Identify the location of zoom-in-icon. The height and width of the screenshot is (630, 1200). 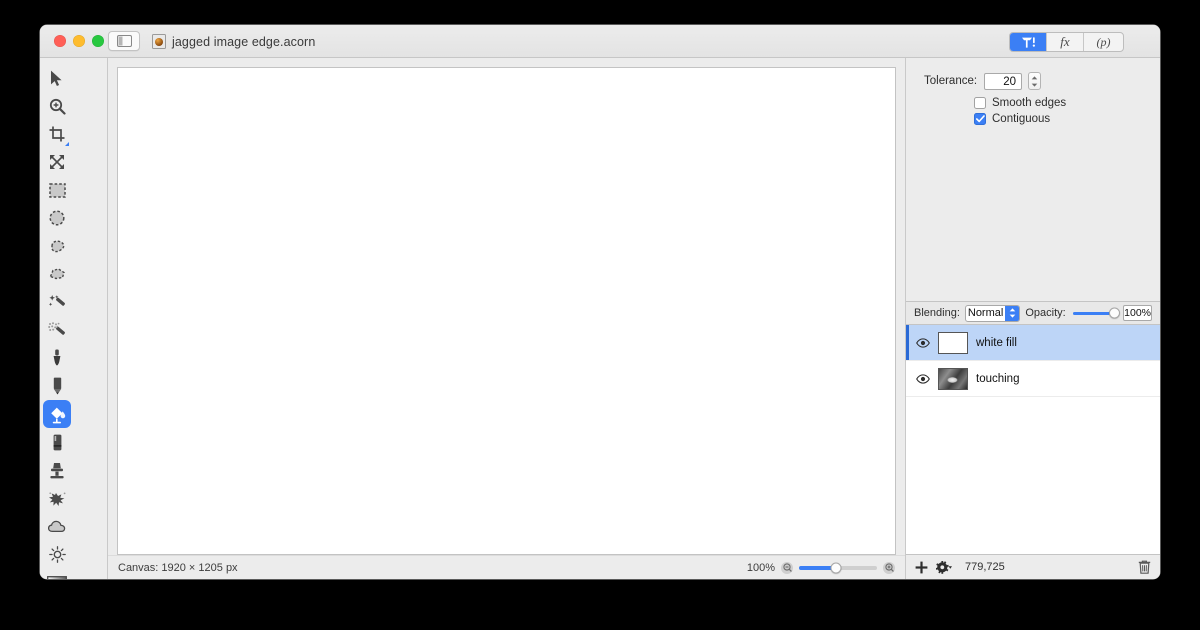
(889, 567).